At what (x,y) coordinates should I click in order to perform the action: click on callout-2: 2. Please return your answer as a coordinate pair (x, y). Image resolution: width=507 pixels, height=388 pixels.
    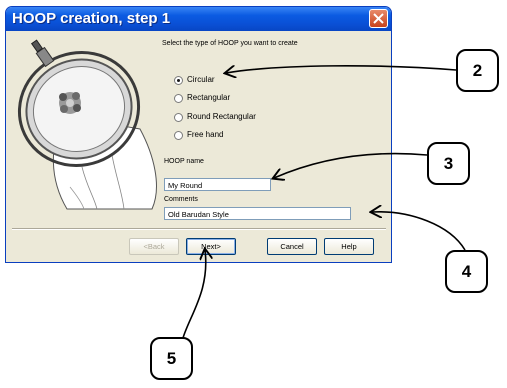
    Looking at the image, I should click on (477, 70).